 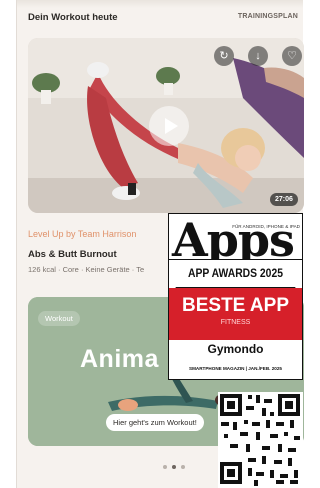 What do you see at coordinates (260, 440) in the screenshot?
I see `qr-code` at bounding box center [260, 440].